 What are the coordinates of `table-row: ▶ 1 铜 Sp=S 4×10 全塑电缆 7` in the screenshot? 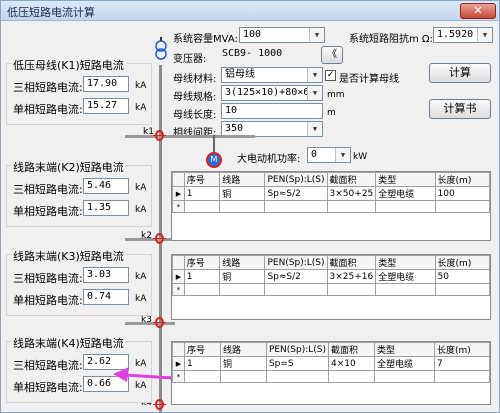 It's located at (331, 363).